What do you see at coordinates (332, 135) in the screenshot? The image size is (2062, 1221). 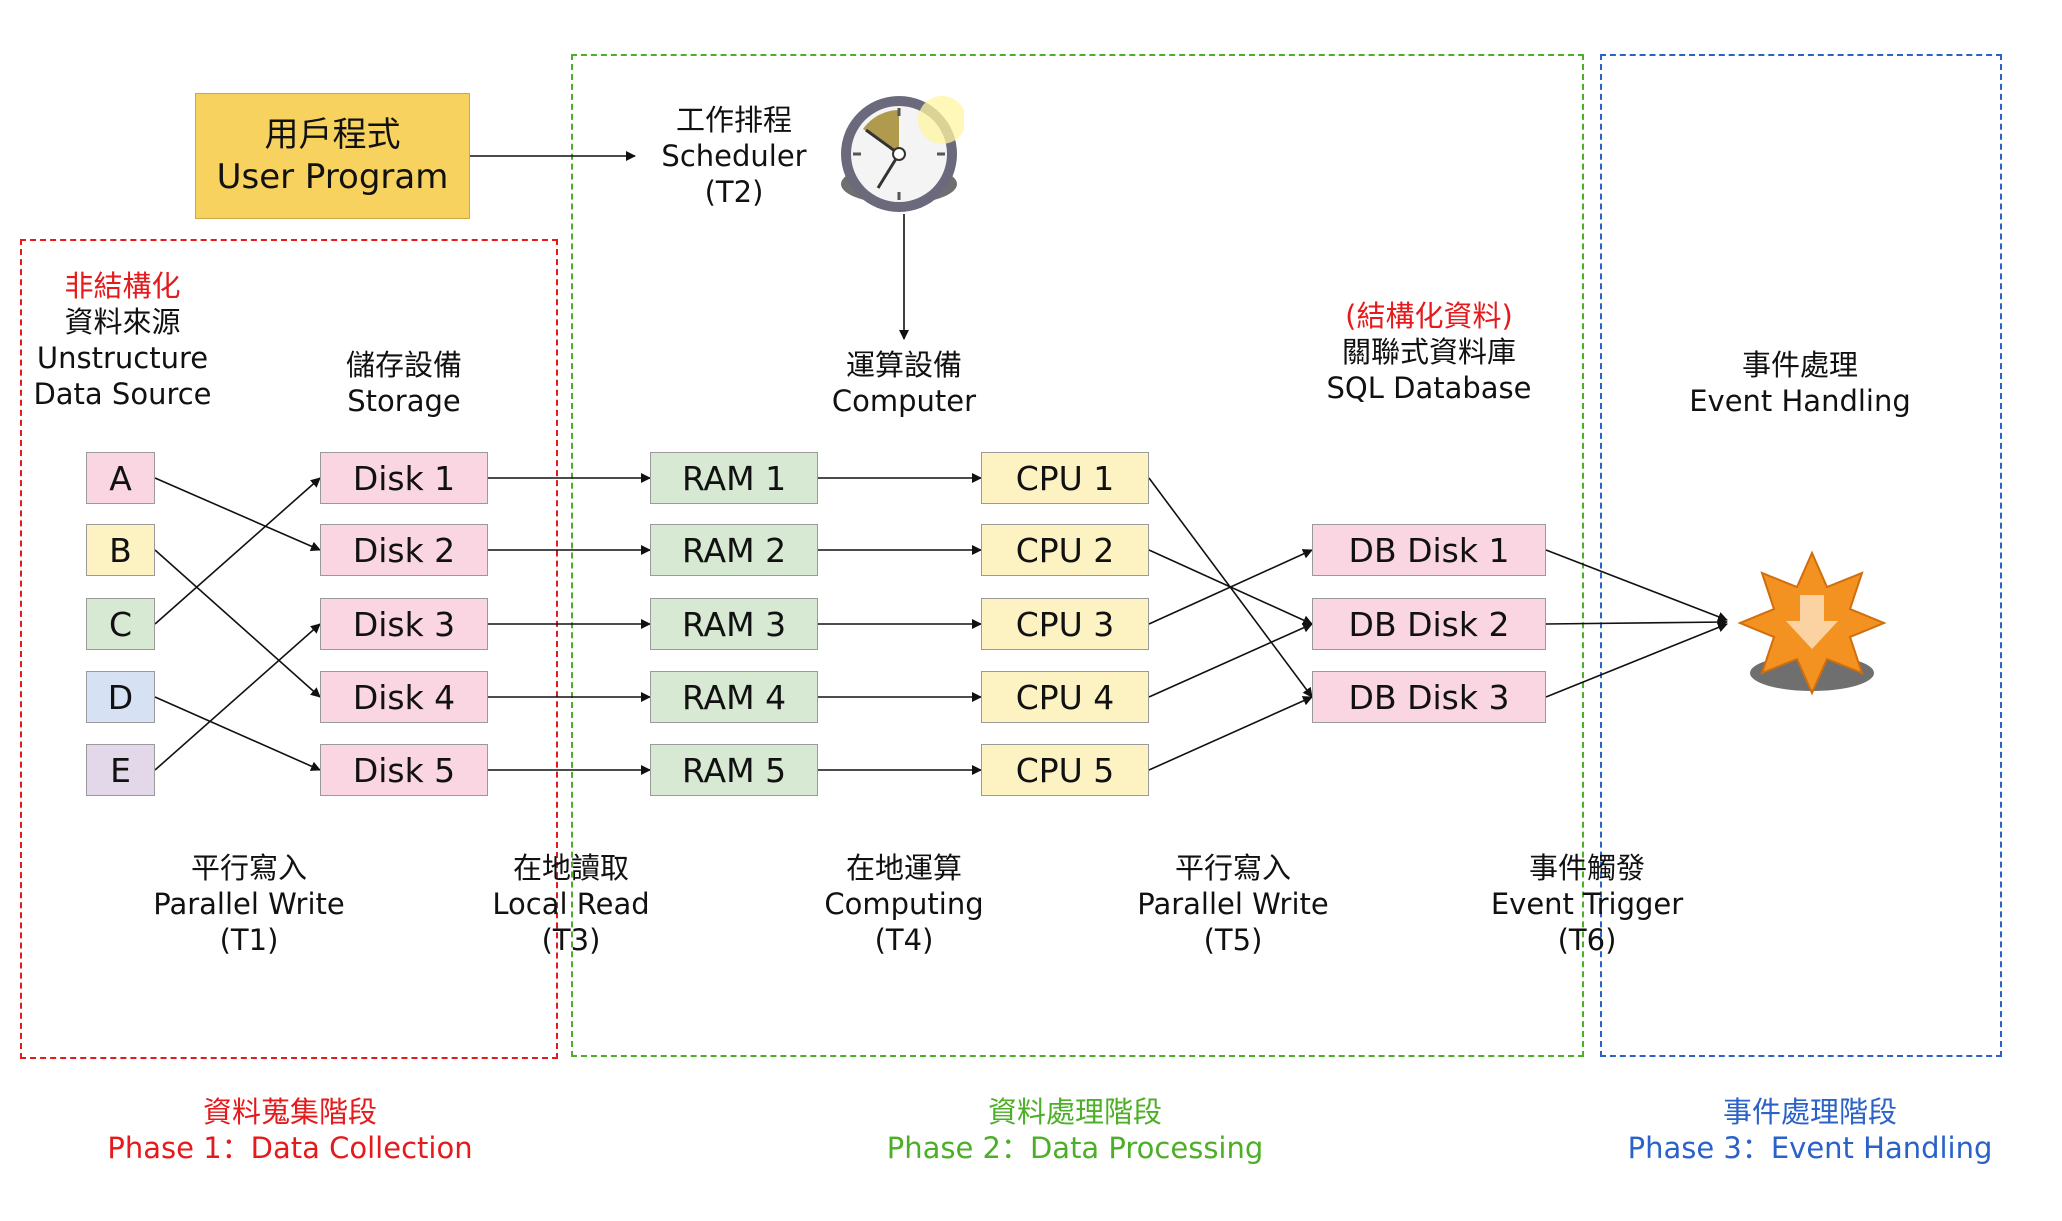 I see `user-program-zh: 用戶程式` at bounding box center [332, 135].